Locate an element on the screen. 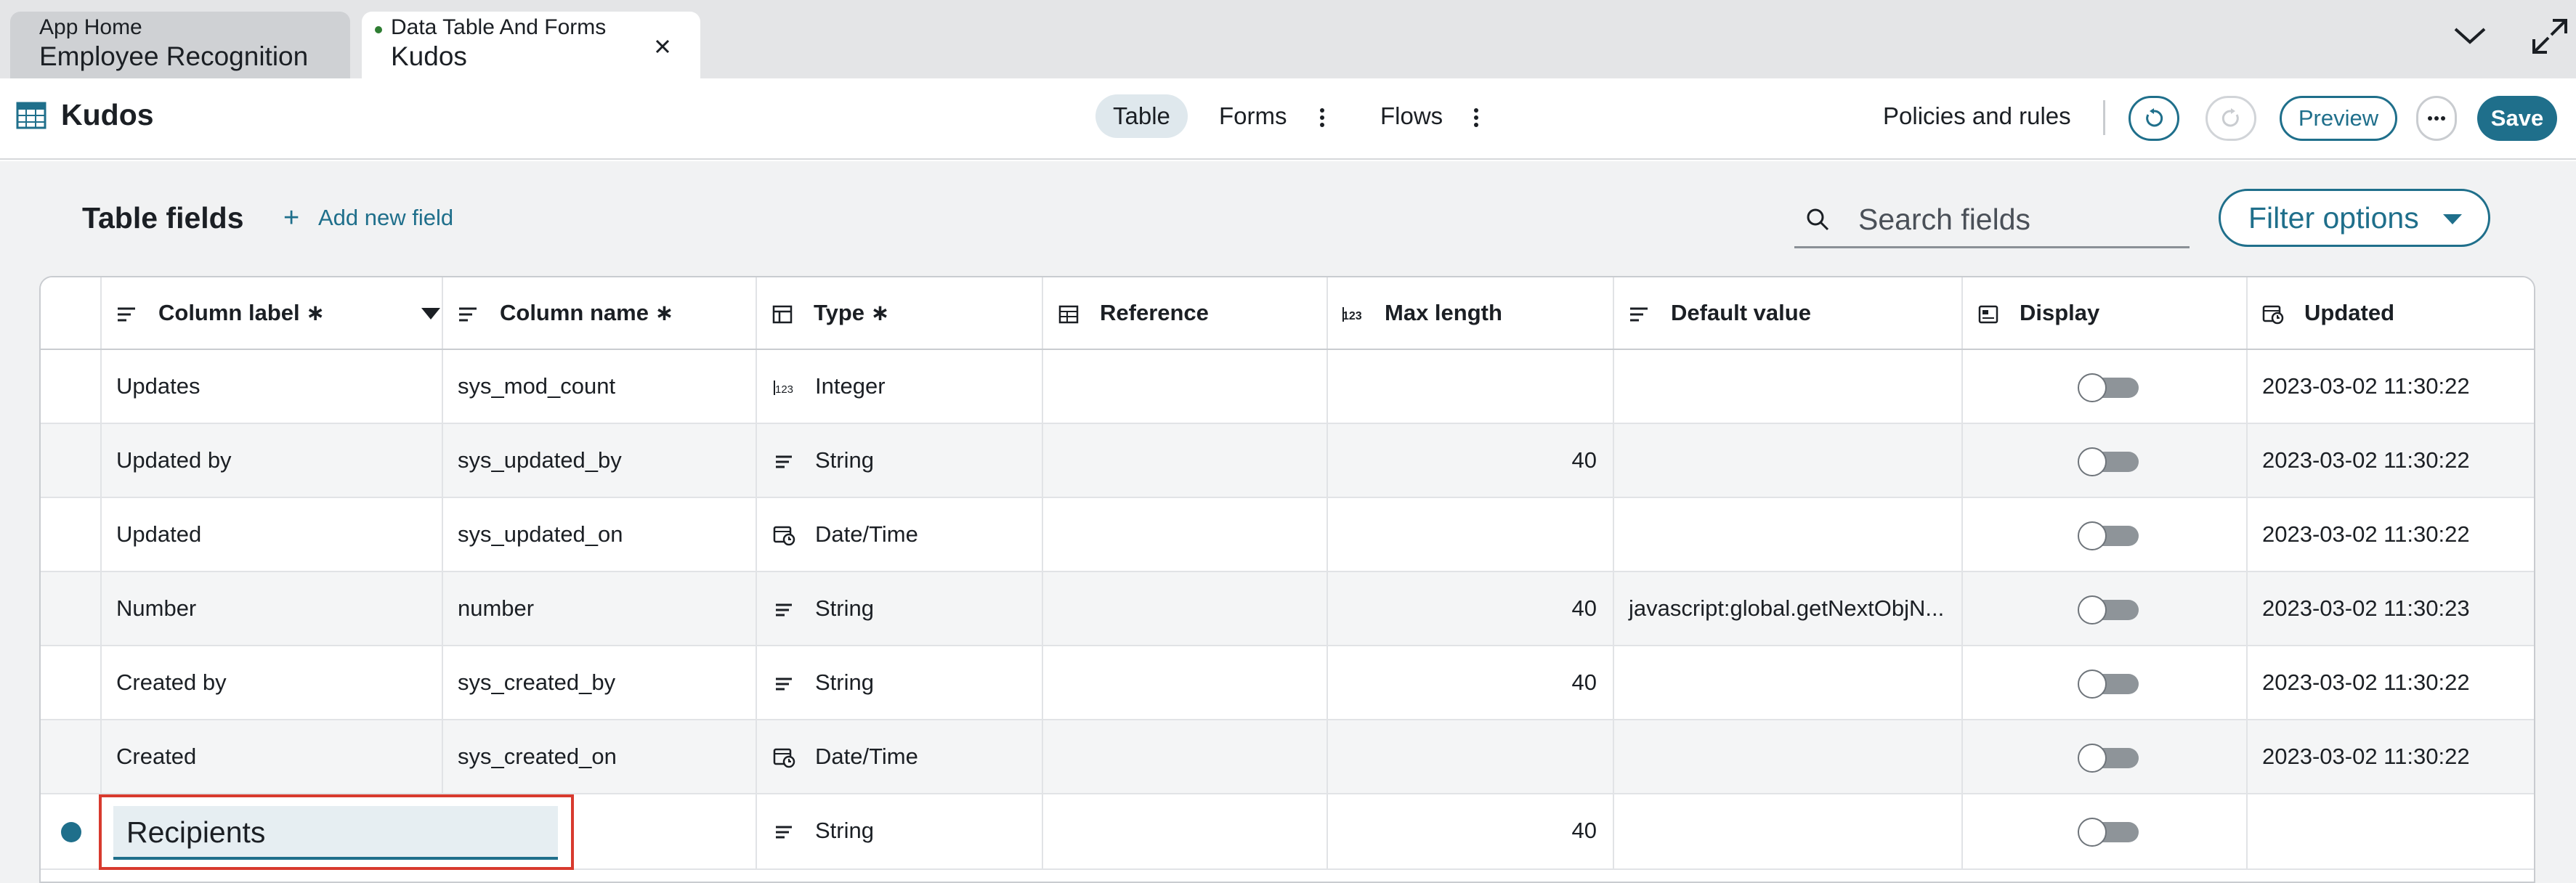 This screenshot has height=883, width=2576. save-button: Save is located at coordinates (2517, 118).